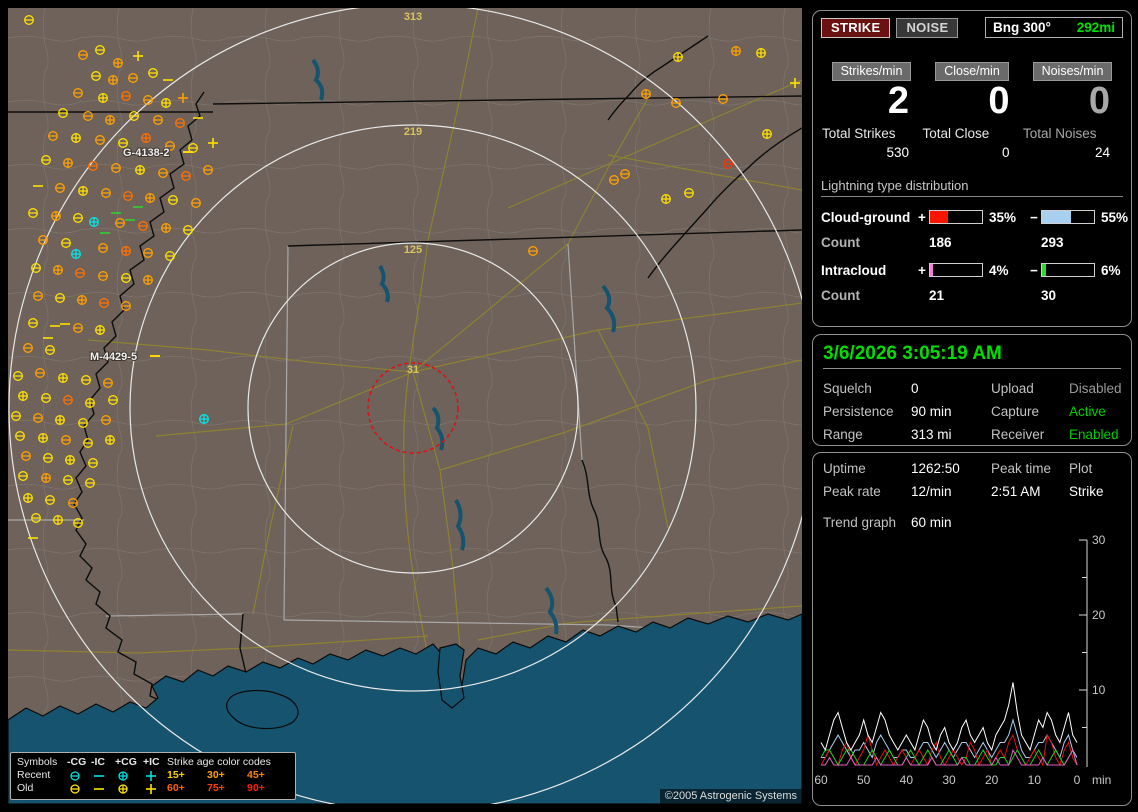 This screenshot has width=1138, height=812. What do you see at coordinates (852, 491) in the screenshot?
I see `peak-rate-label: Peak rate` at bounding box center [852, 491].